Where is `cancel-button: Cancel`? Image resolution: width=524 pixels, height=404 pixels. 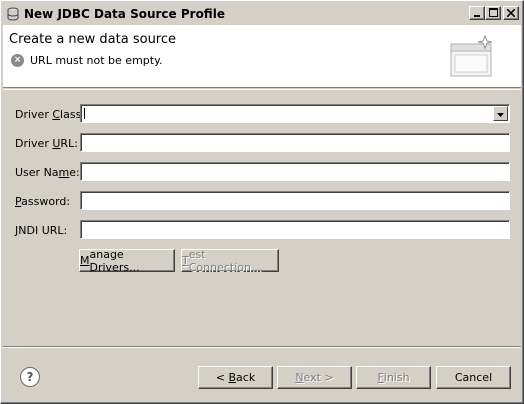 cancel-button: Cancel is located at coordinates (473, 377).